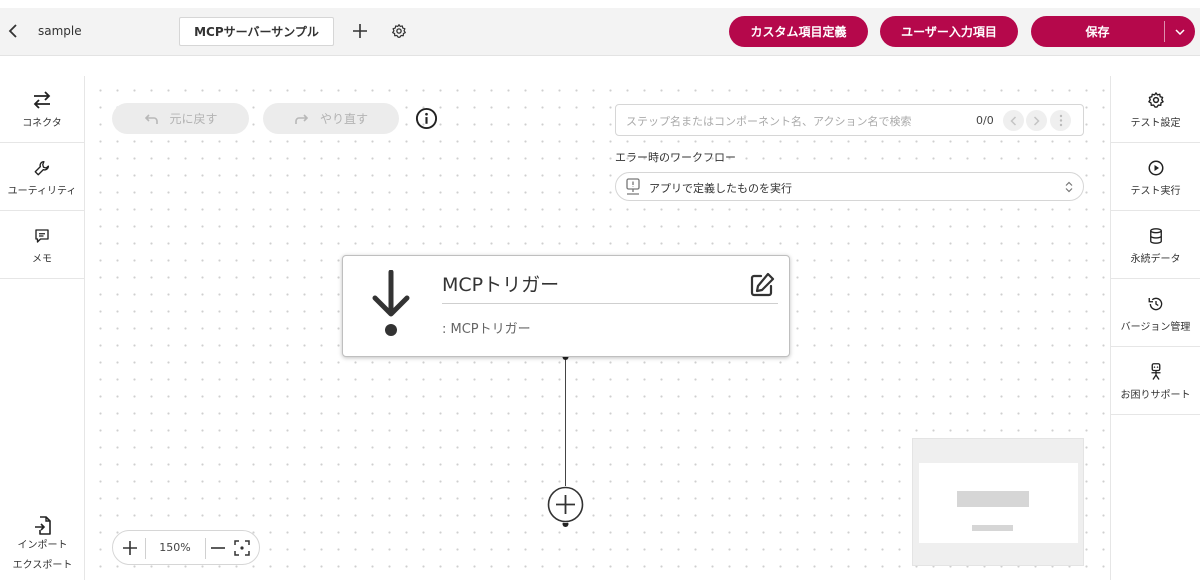 This screenshot has height=580, width=1200. I want to click on minus-icon, so click(218, 548).